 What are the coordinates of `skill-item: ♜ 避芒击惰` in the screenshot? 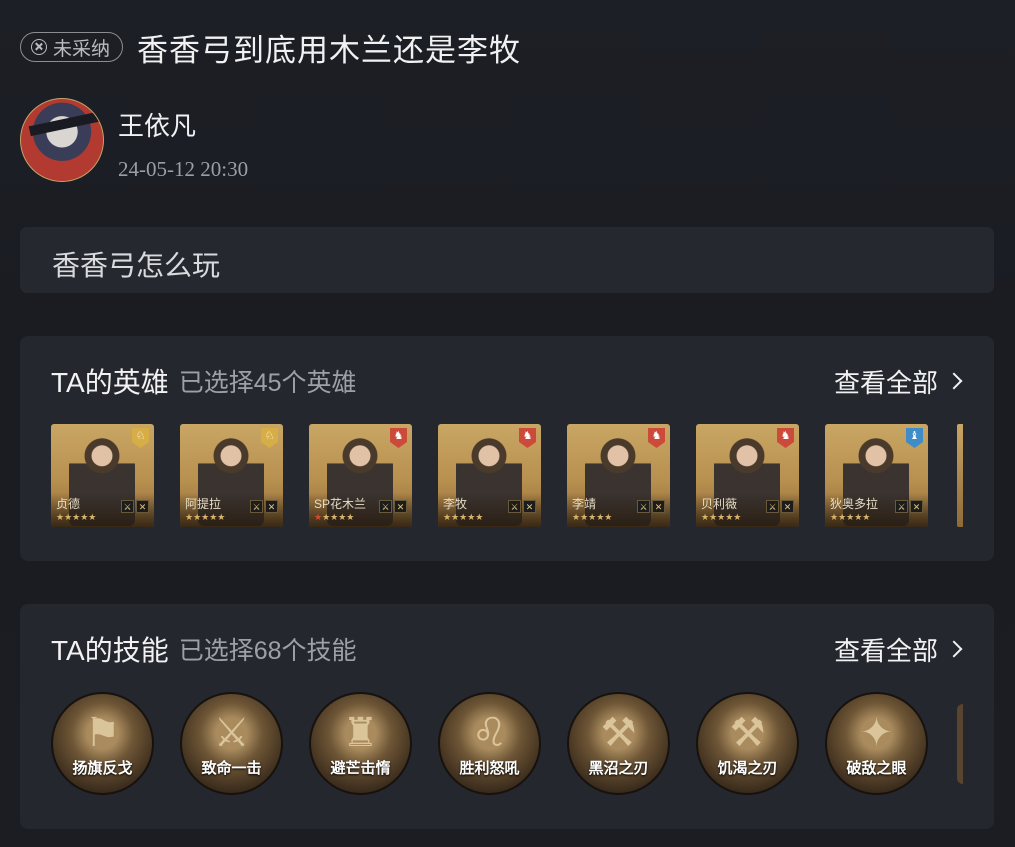 It's located at (360, 743).